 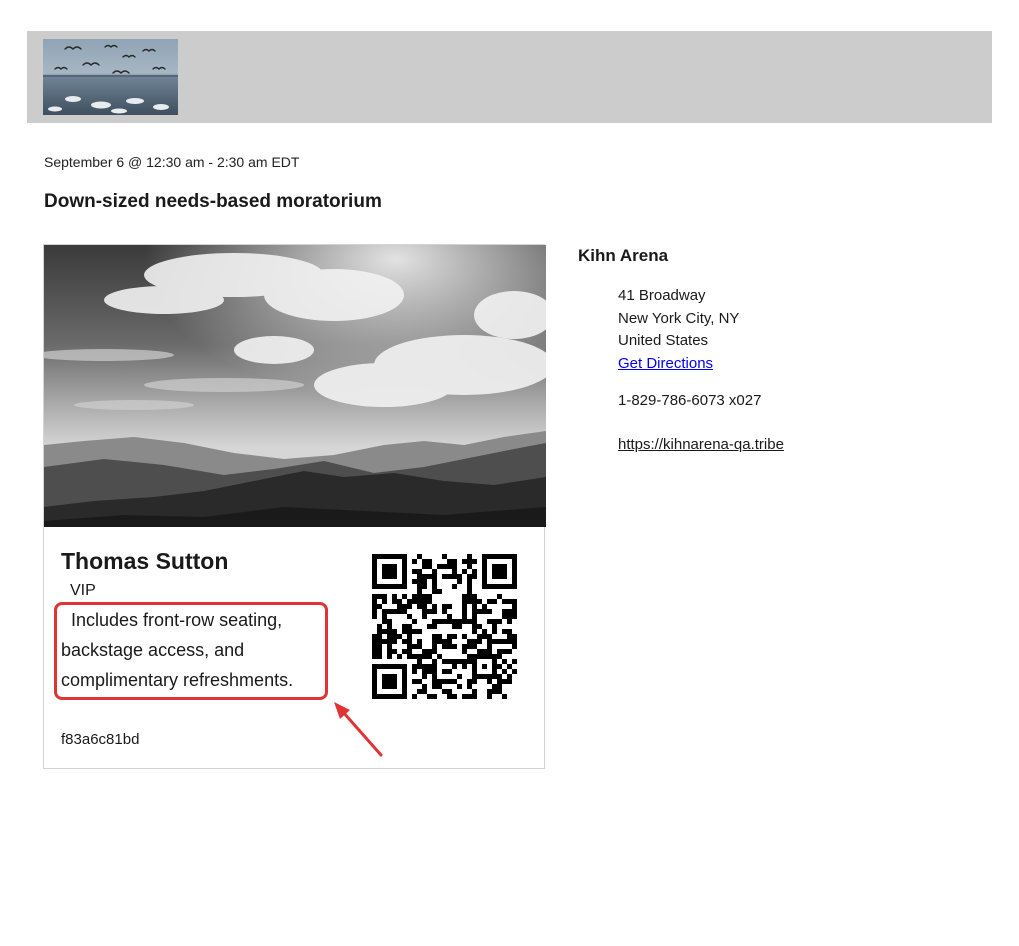 What do you see at coordinates (295, 386) in the screenshot?
I see `mountain-landscape-image` at bounding box center [295, 386].